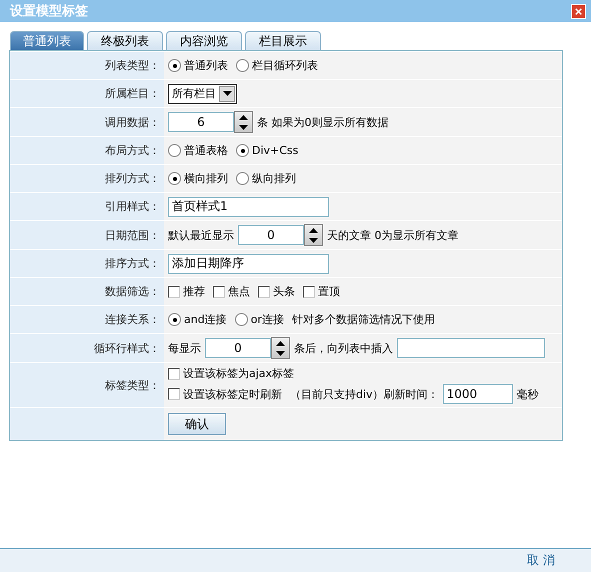 This screenshot has width=591, height=572. Describe the element at coordinates (197, 319) in the screenshot. I see `radio-option: and连接` at that location.